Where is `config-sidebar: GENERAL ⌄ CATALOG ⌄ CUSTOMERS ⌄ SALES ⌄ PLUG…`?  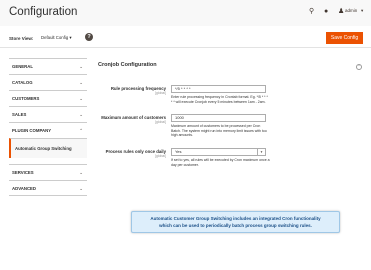 config-sidebar: GENERAL ⌄ CATALOG ⌄ CUSTOMERS ⌄ SALES ⌄ PLUG… is located at coordinates (48, 127).